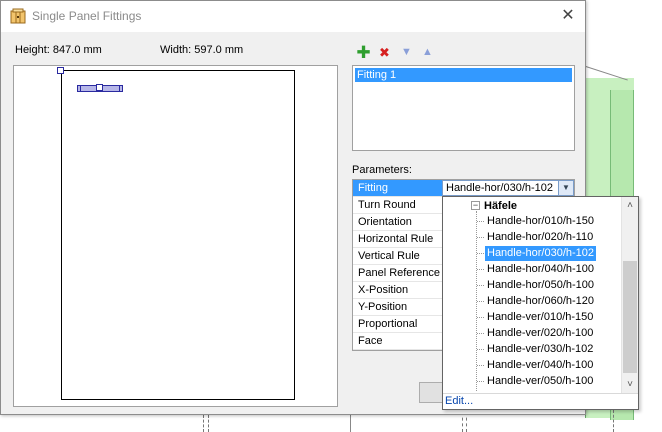 The width and height of the screenshot is (662, 432). Describe the element at coordinates (397, 205) in the screenshot. I see `param-row-turn-round: Turn Round` at that location.